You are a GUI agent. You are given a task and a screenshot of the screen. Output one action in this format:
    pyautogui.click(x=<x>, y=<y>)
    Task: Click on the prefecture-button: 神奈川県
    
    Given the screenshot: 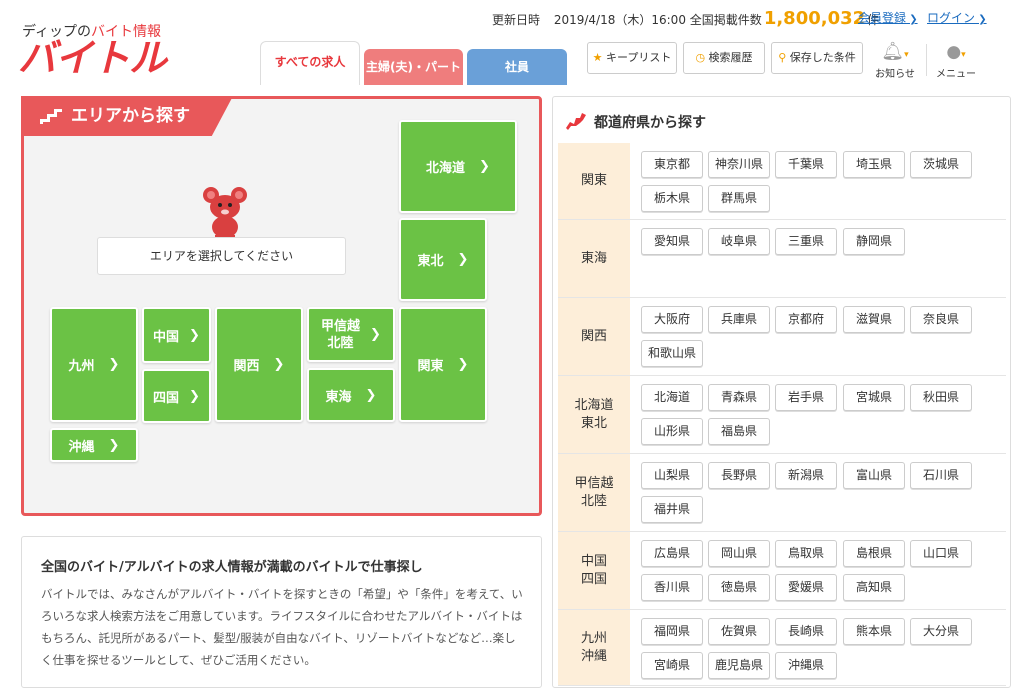 What is the action you would take?
    pyautogui.click(x=739, y=164)
    